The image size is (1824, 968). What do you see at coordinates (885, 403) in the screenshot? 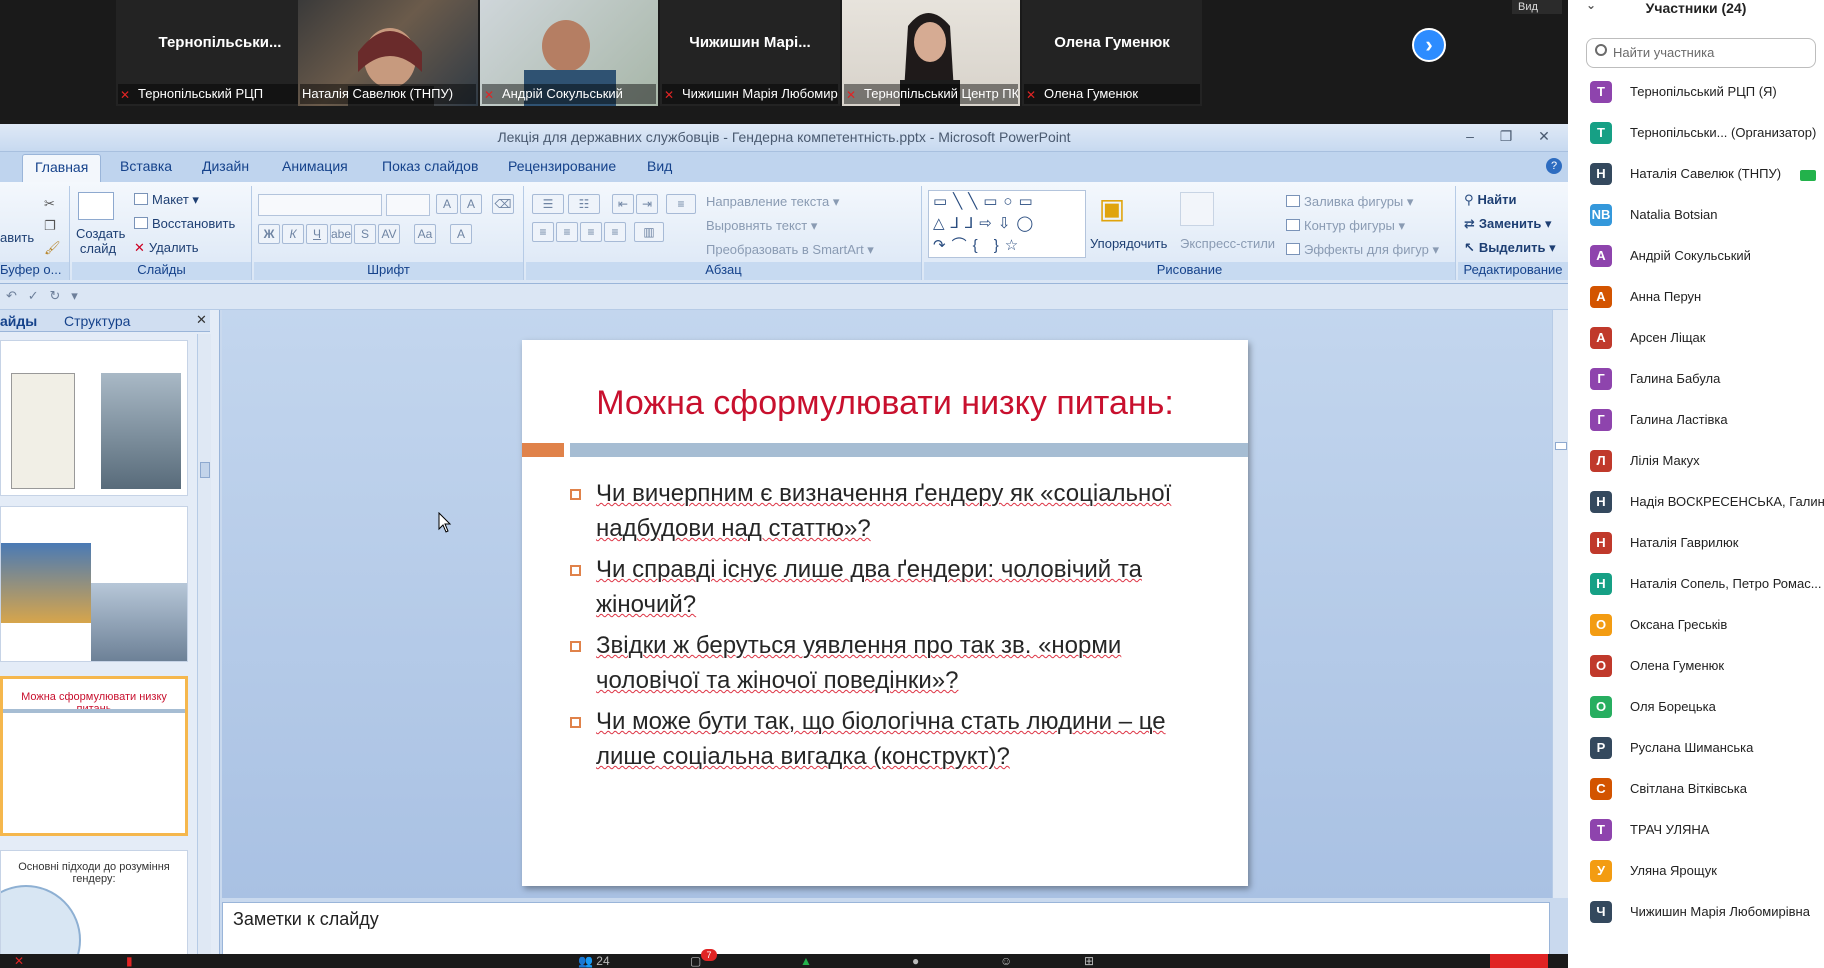
I see `slide-title: Можна сформулювати низку питань:` at bounding box center [885, 403].